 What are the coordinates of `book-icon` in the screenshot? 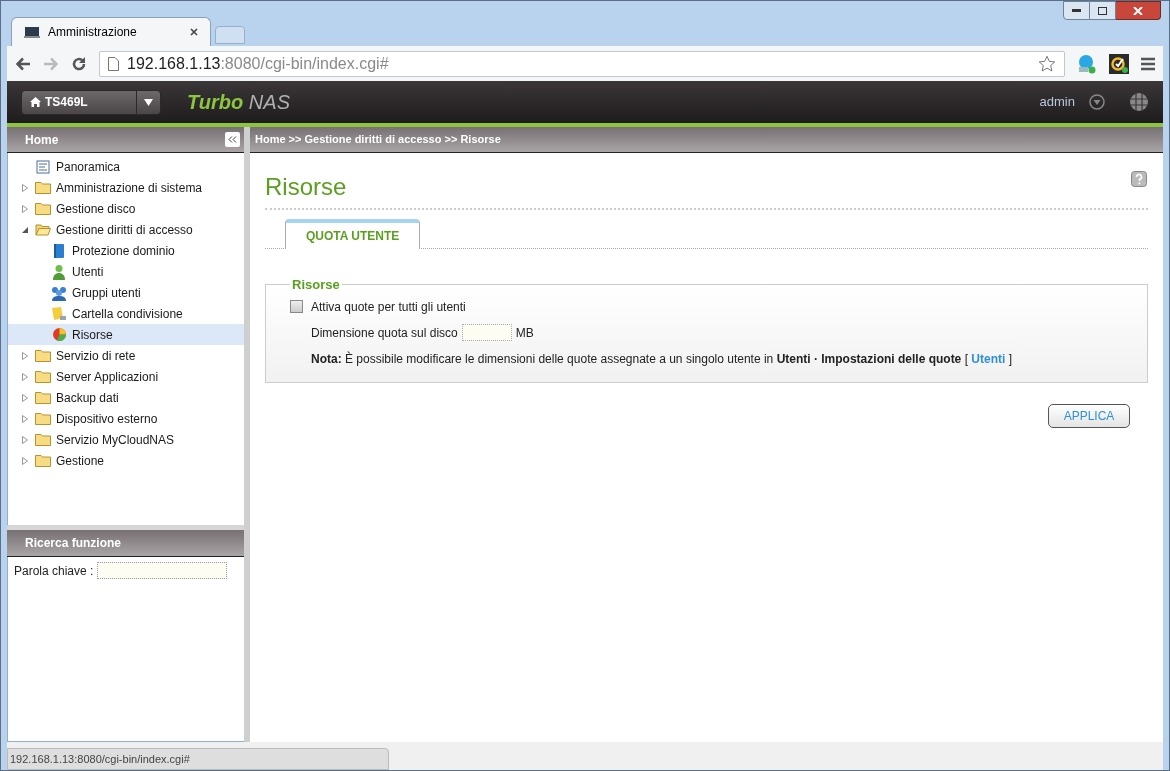 It's located at (59, 250).